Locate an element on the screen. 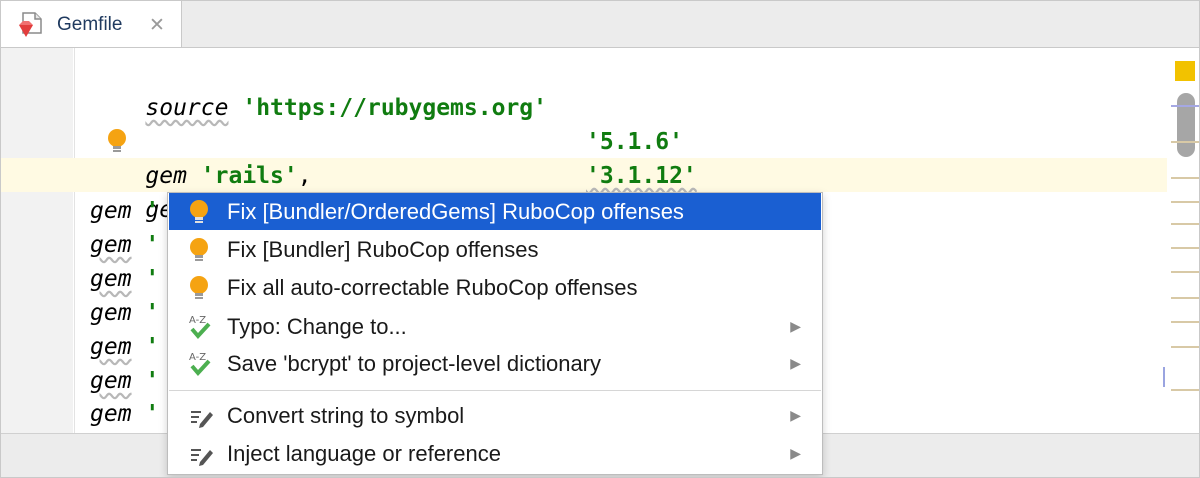  menu-item-inject-language: Inject language or reference ▶ is located at coordinates (495, 453).